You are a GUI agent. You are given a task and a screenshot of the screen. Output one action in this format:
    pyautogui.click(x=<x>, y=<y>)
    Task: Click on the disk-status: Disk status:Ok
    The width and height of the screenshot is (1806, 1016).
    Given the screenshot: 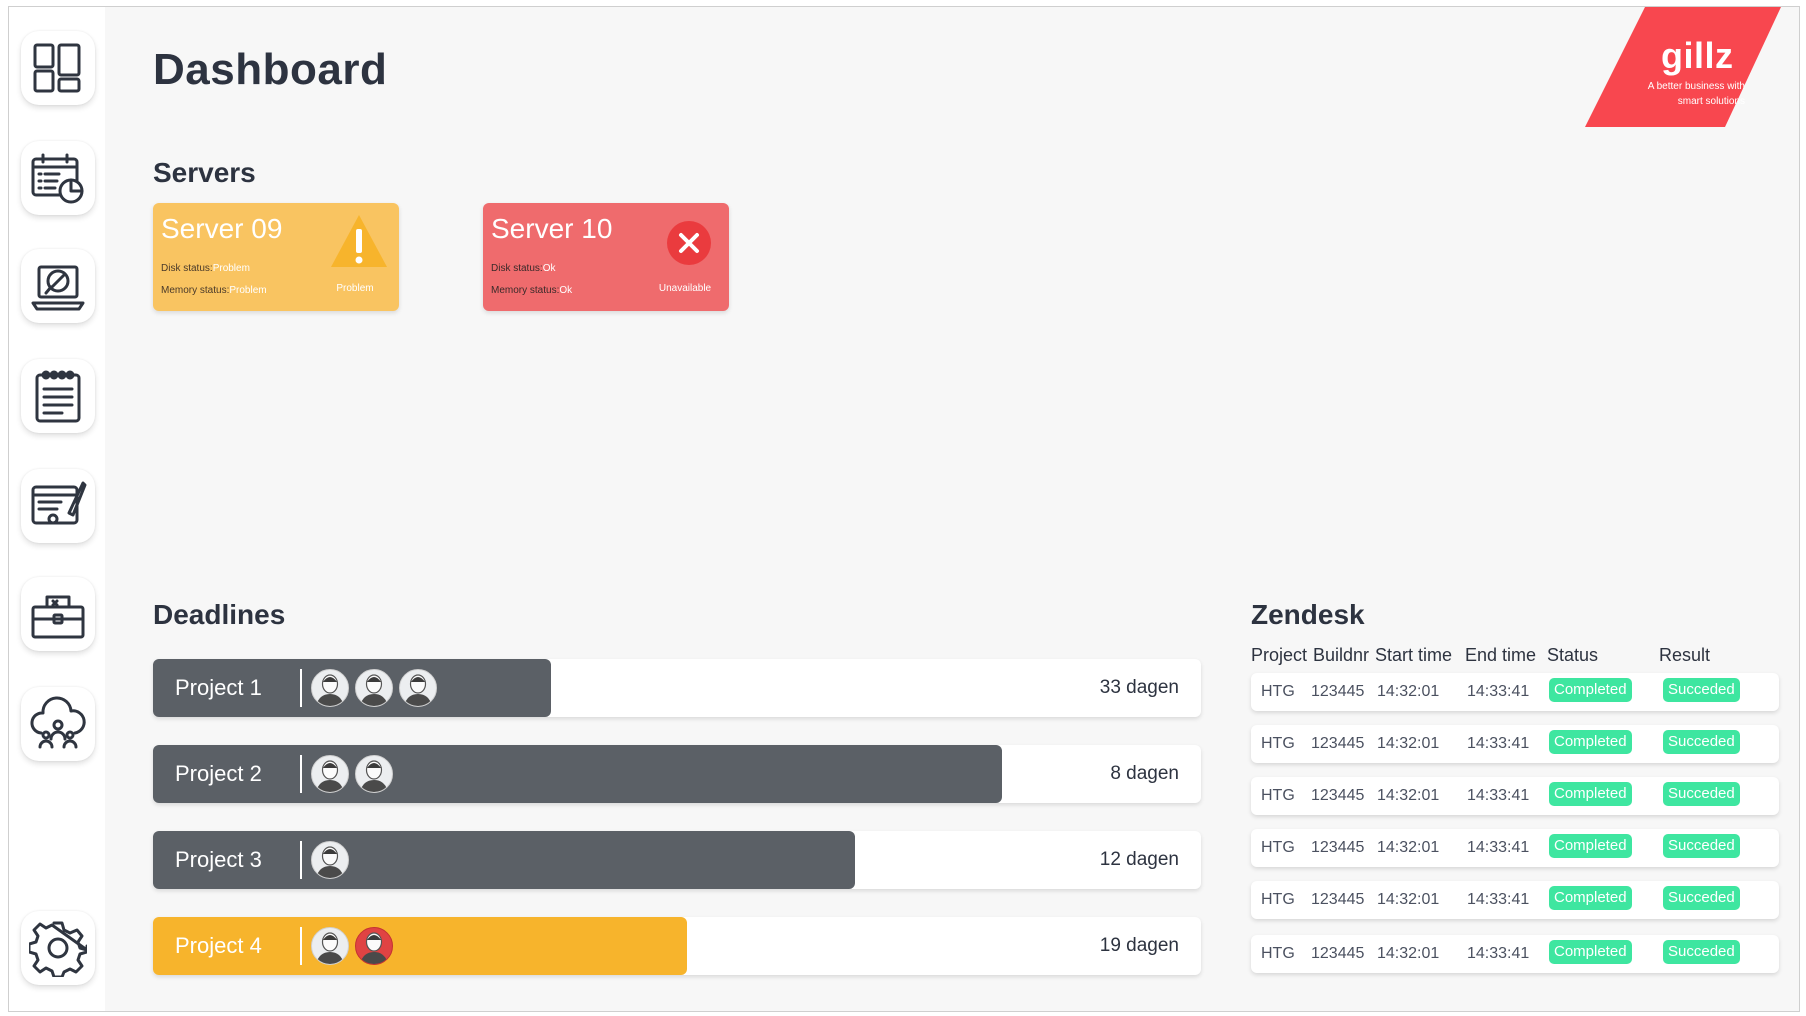 What is the action you would take?
    pyautogui.click(x=523, y=268)
    